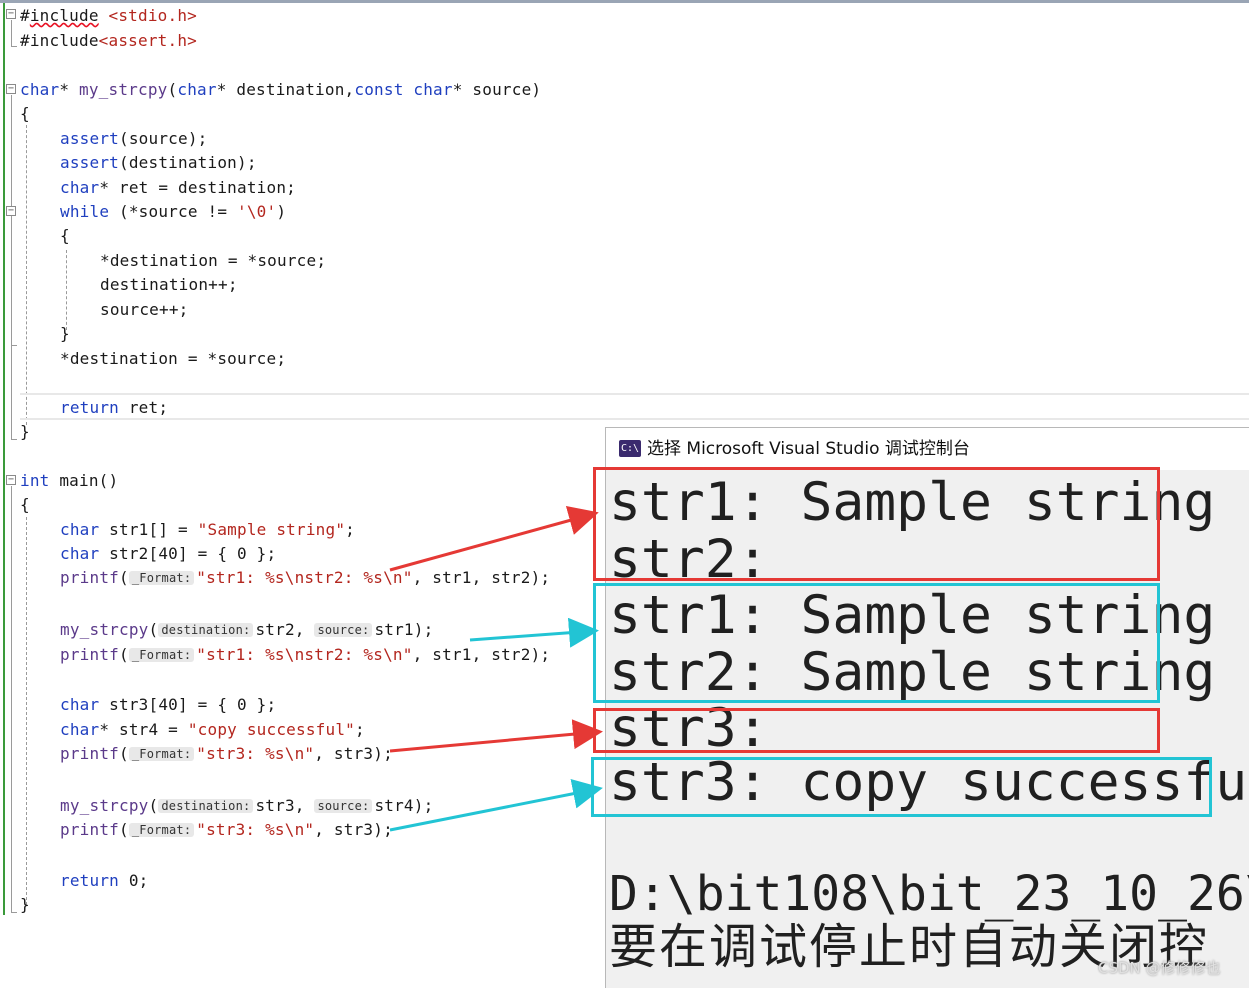 The image size is (1249, 988). I want to click on code-line-assert-destination: assert(destination);, so click(158, 163).